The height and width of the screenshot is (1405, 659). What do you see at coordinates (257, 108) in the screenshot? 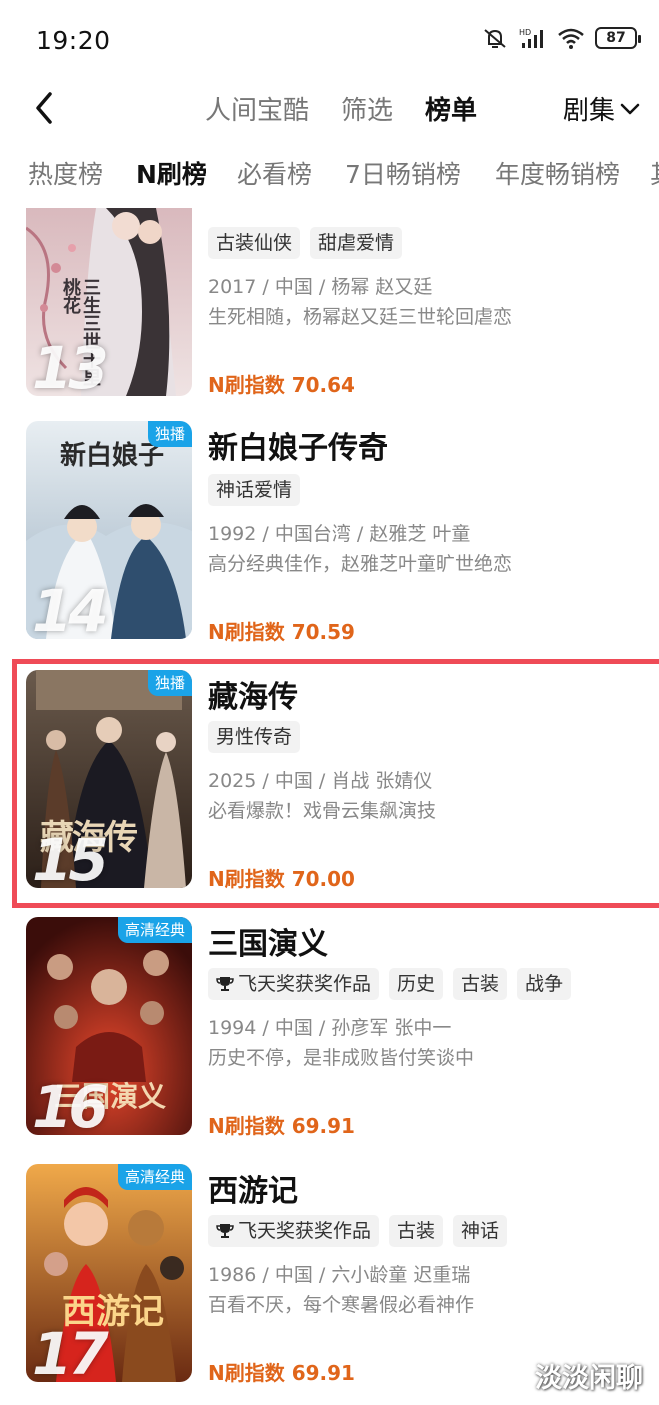
I see `nav-tab-home: 人间宝酷` at bounding box center [257, 108].